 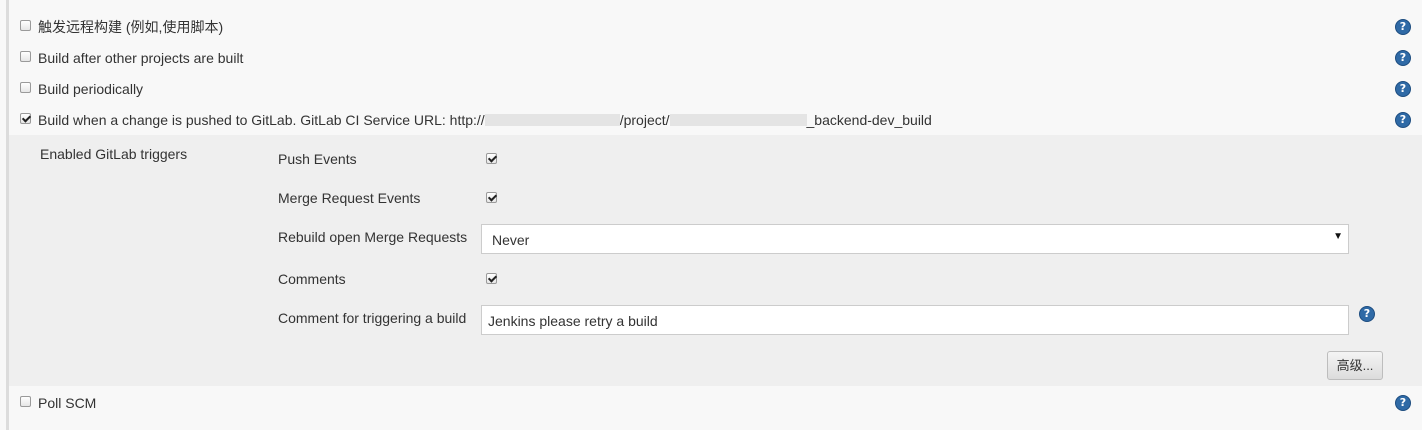 What do you see at coordinates (573, 321) in the screenshot?
I see `comment-trigger-value: Jenkins please retry a build` at bounding box center [573, 321].